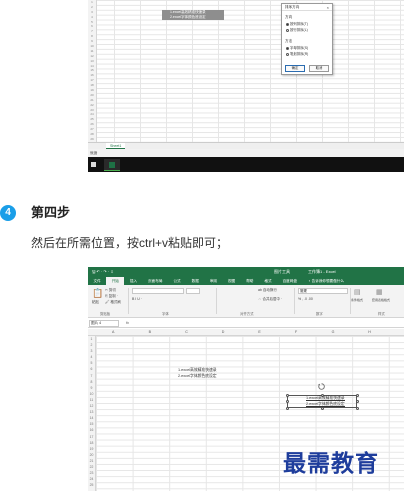 Image resolution: width=404 pixels, height=491 pixels. I want to click on ribbon-tab: 插入, so click(133, 281).